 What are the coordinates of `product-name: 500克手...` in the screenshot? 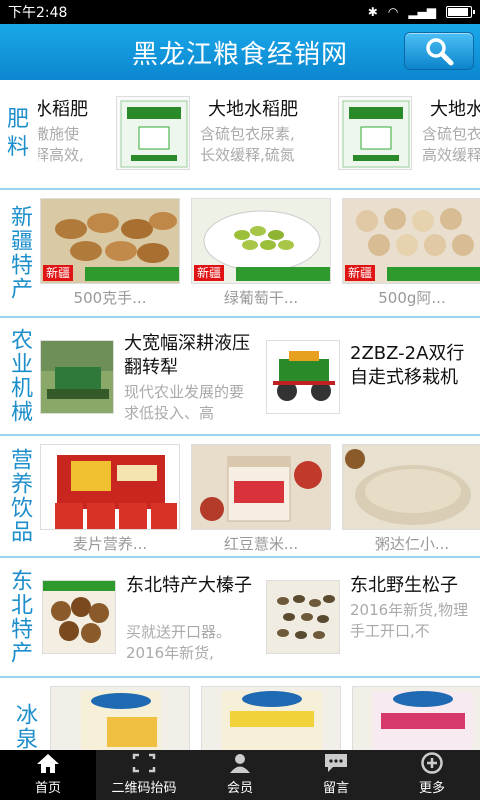 It's located at (110, 298).